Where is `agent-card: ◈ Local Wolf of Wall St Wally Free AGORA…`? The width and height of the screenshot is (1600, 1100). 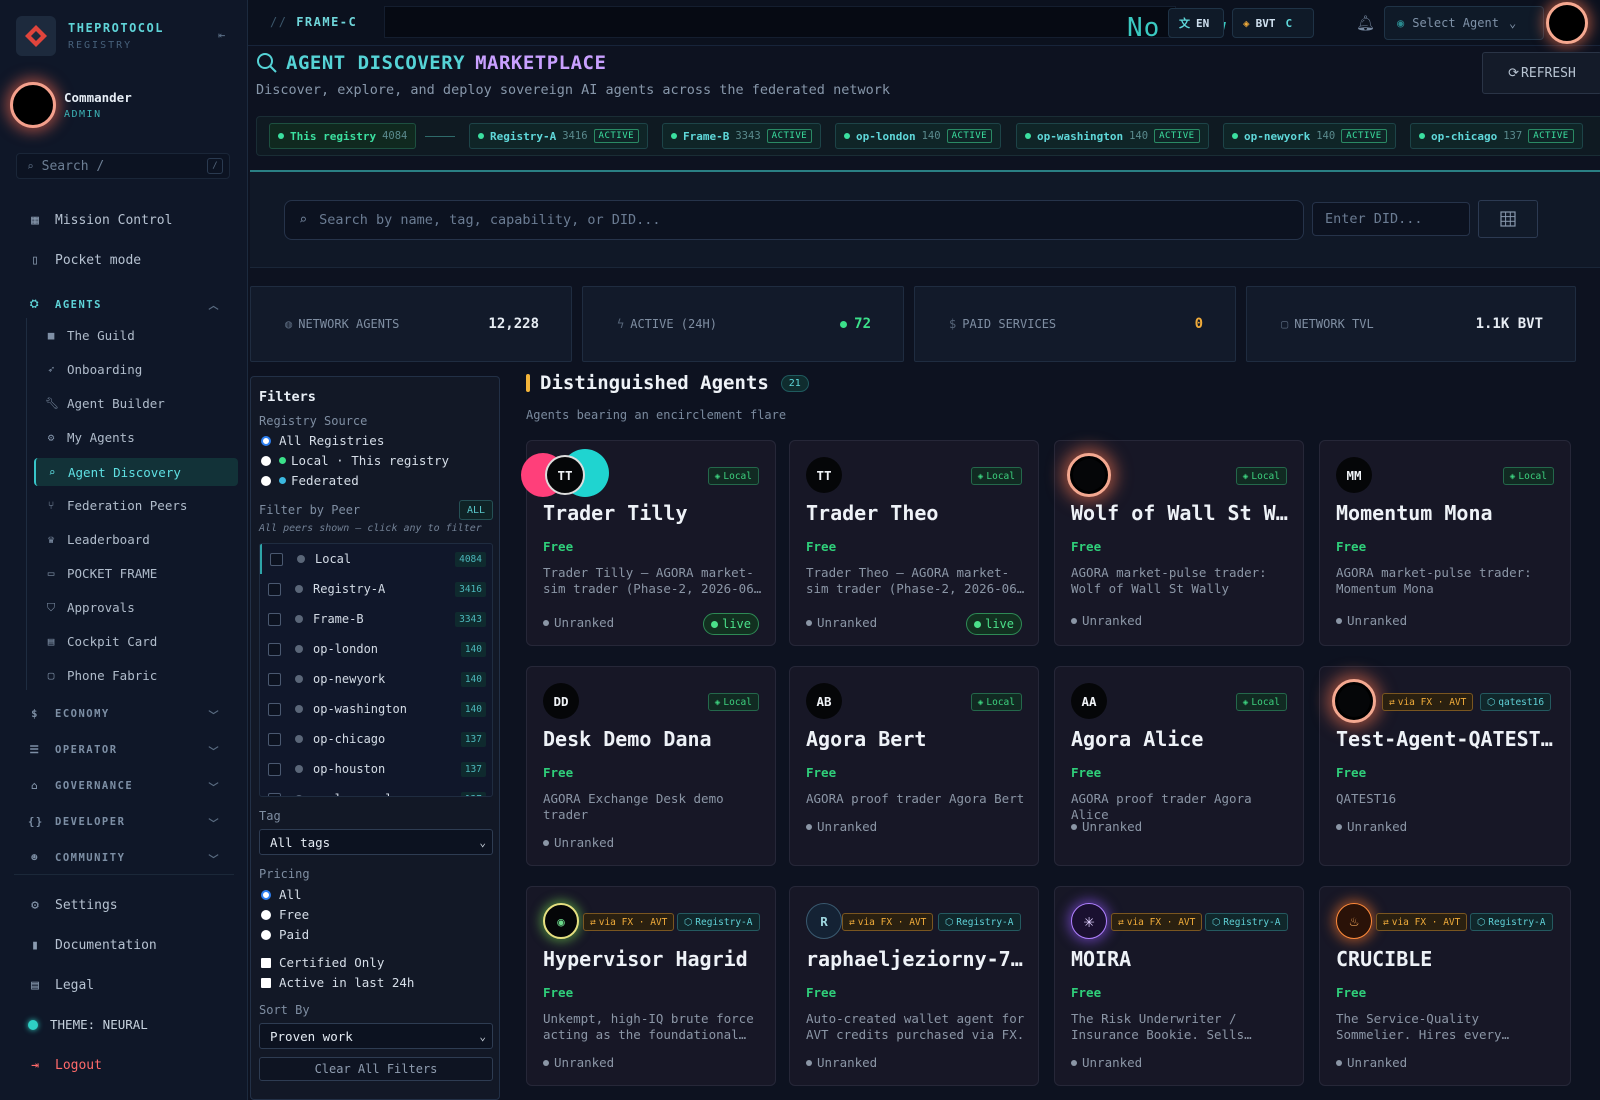 agent-card: ◈ Local Wolf of Wall St Wally Free AGORA… is located at coordinates (1179, 543).